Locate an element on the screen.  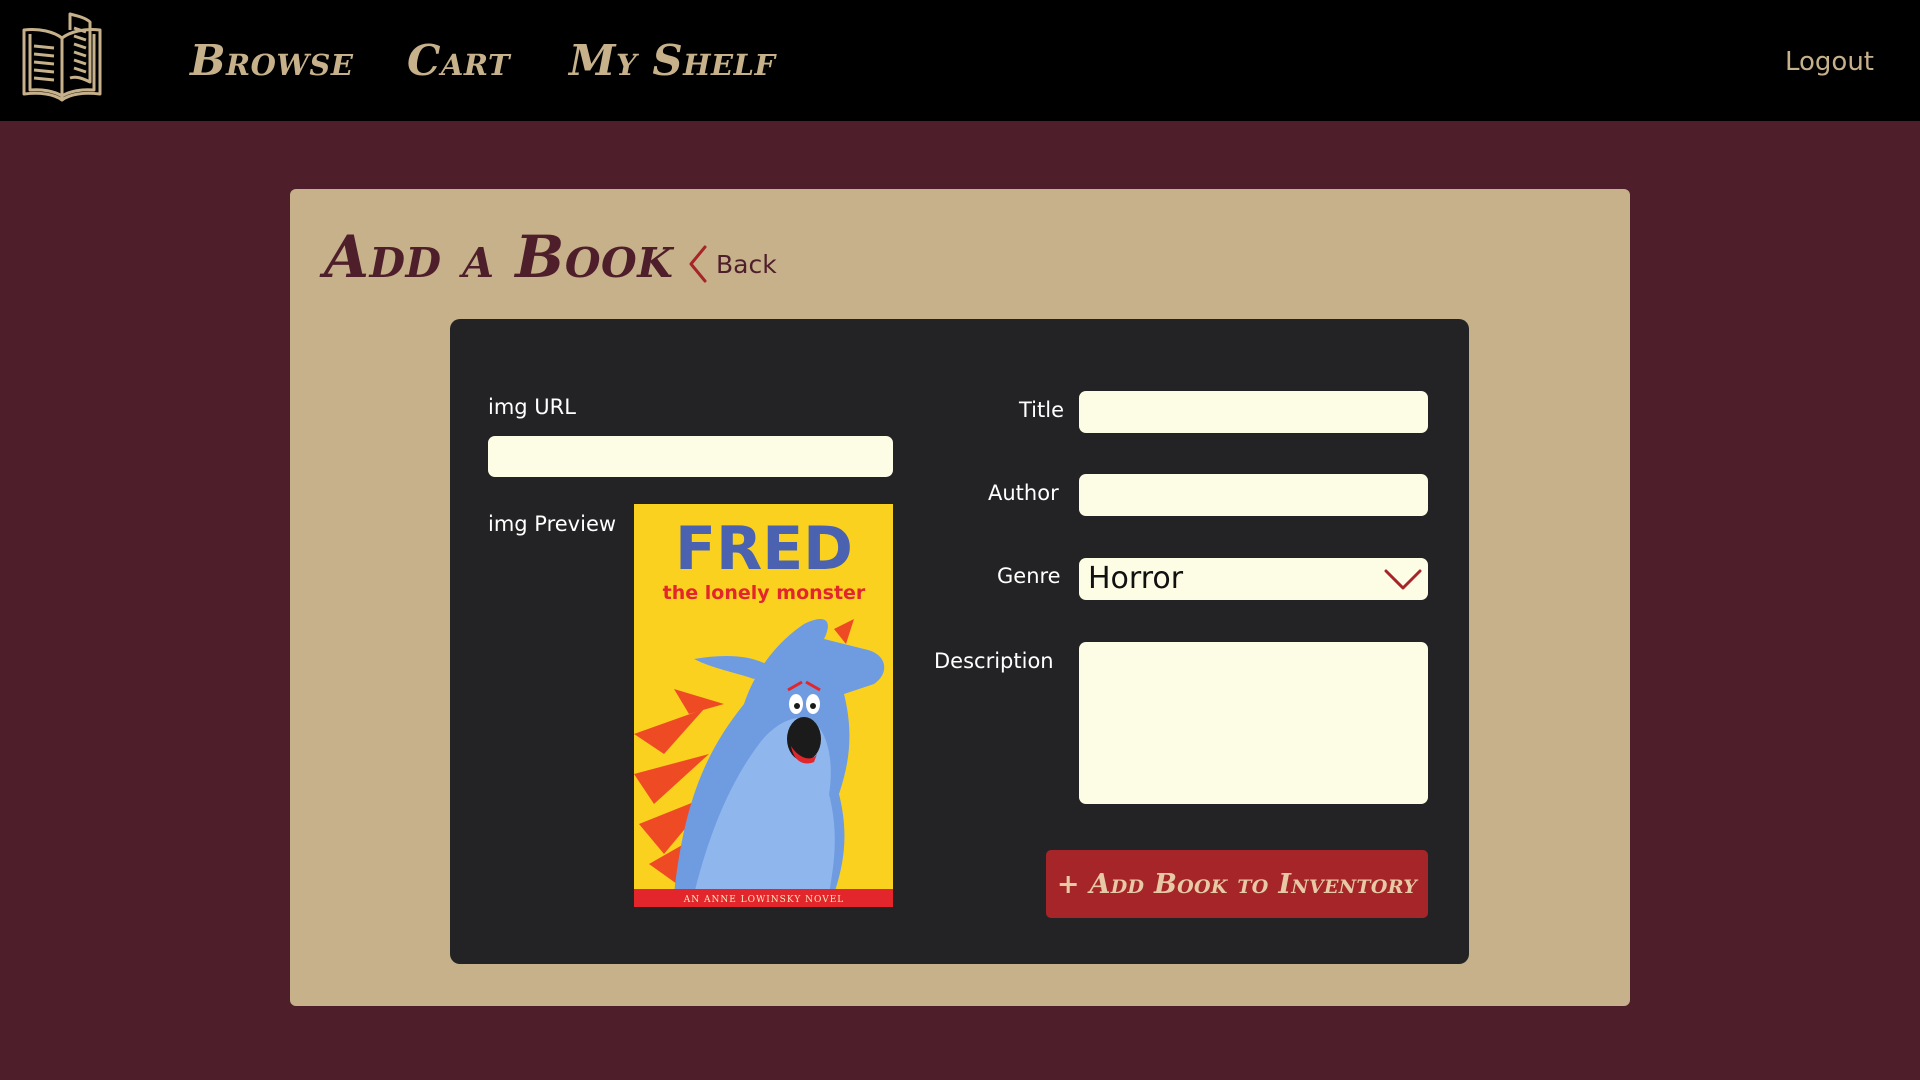
back-link: Back is located at coordinates (732, 264).